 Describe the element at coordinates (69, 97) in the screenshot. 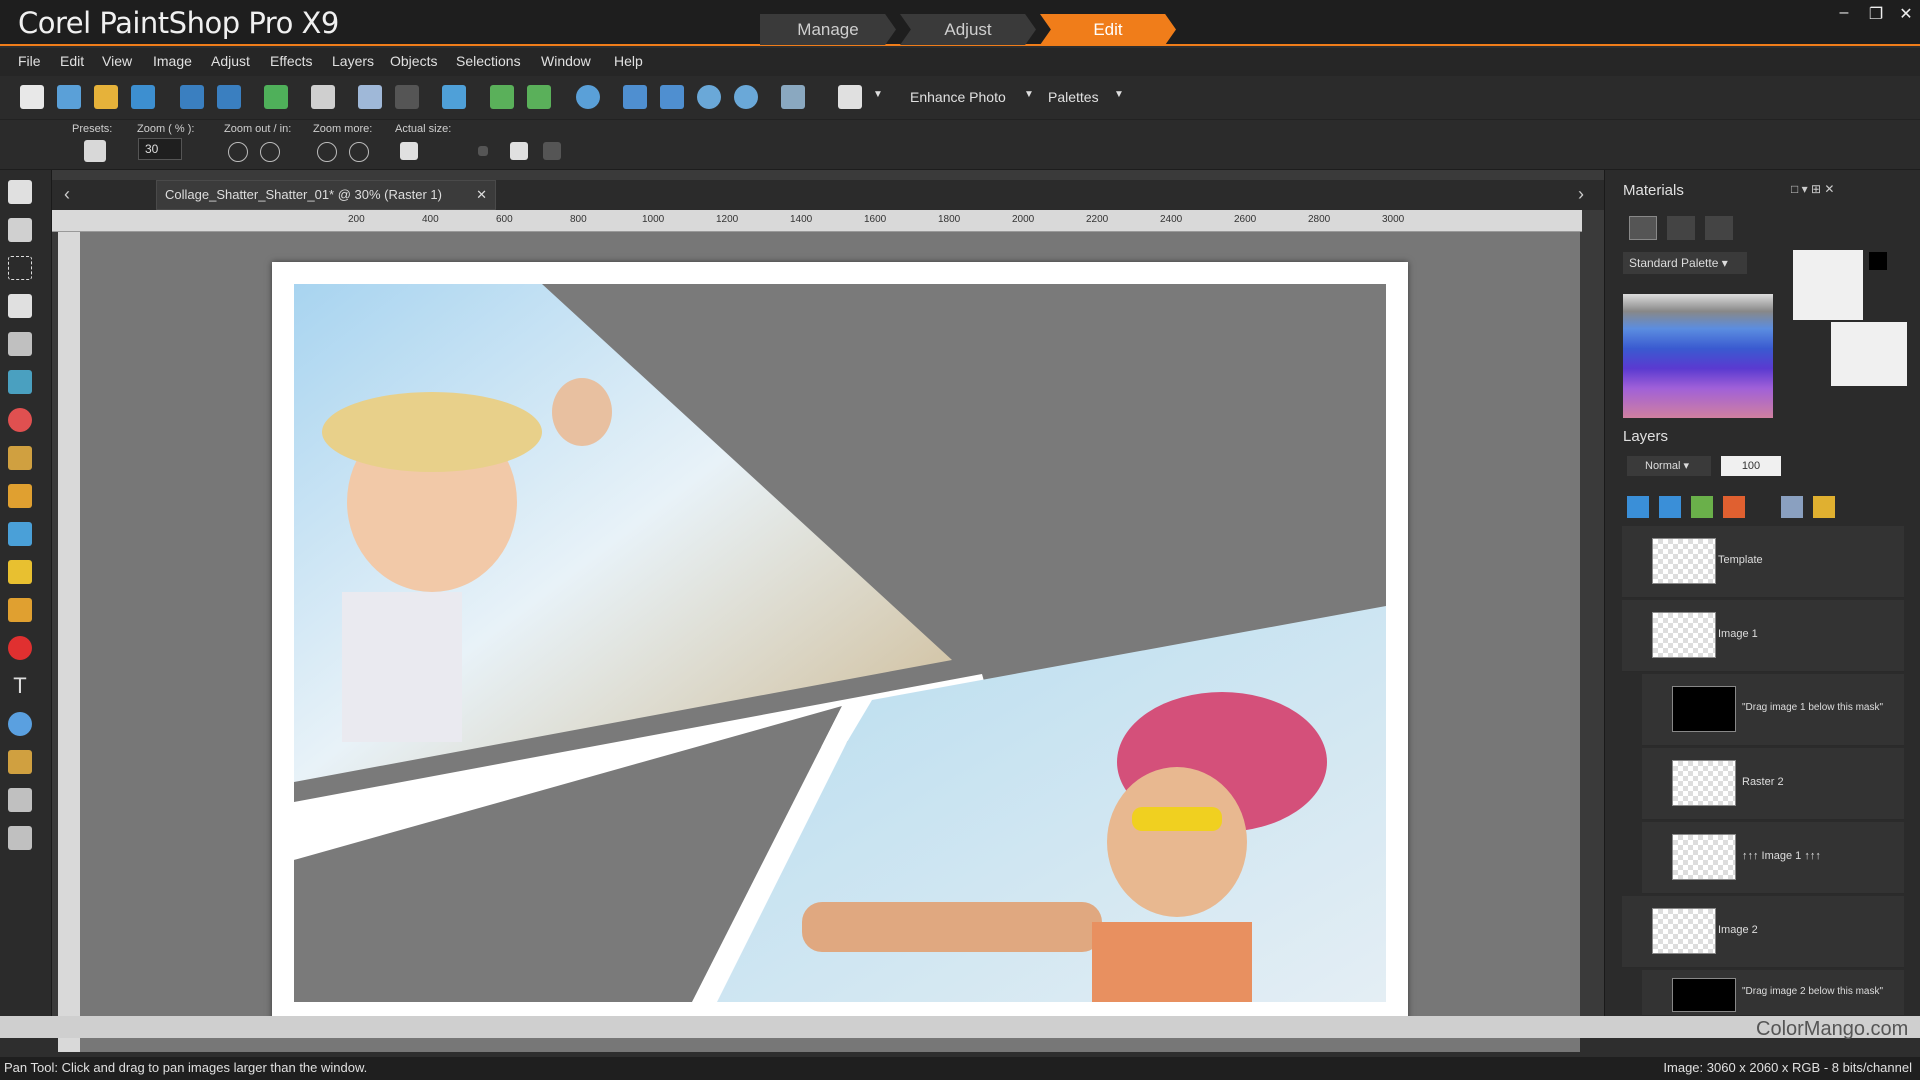

I see `grid-icon` at that location.